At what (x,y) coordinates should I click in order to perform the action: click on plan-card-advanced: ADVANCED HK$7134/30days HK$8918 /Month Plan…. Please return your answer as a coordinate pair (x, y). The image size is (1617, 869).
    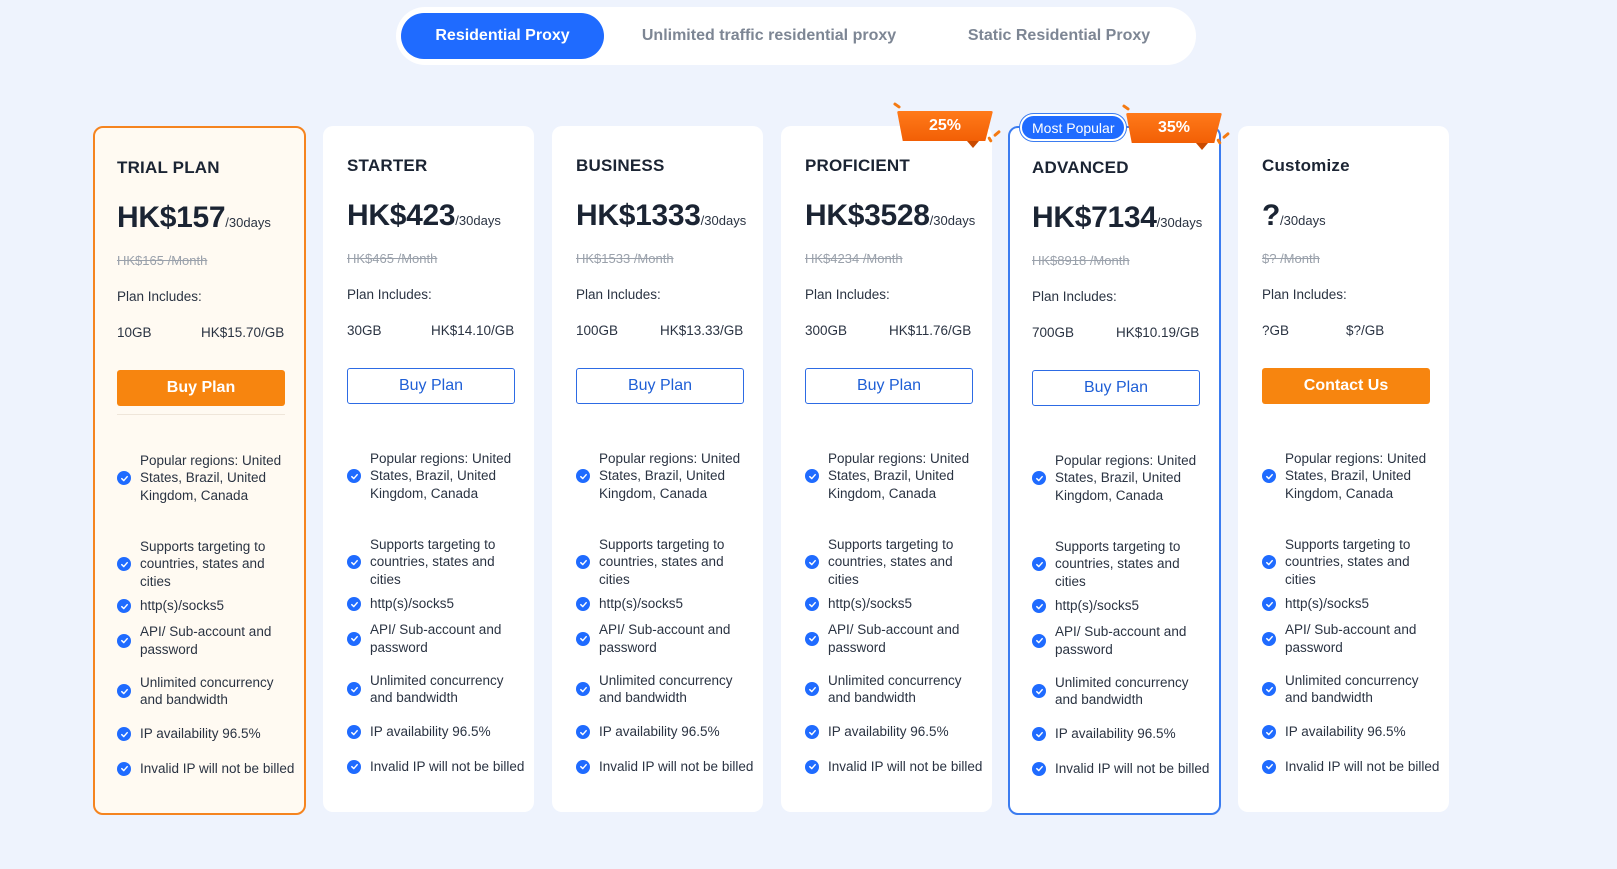
    Looking at the image, I should click on (1119, 459).